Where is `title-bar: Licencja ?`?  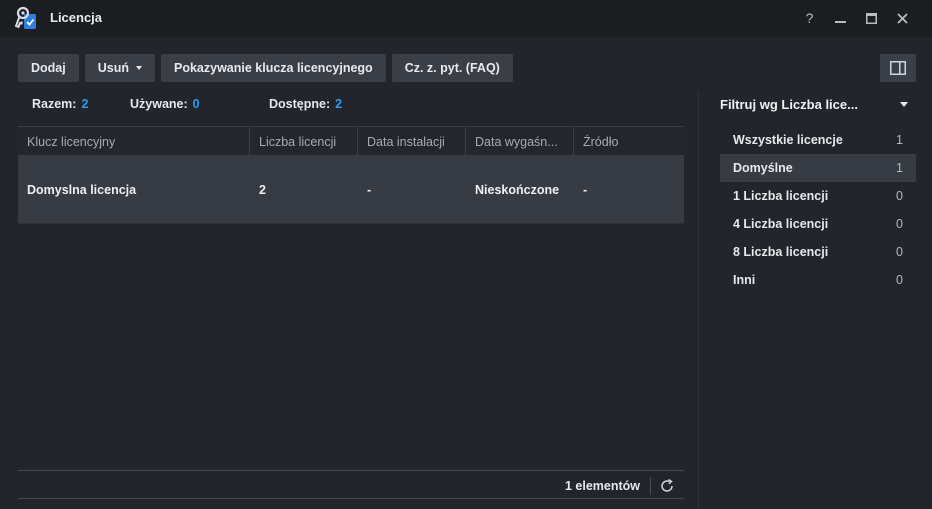 title-bar: Licencja ? is located at coordinates (466, 18).